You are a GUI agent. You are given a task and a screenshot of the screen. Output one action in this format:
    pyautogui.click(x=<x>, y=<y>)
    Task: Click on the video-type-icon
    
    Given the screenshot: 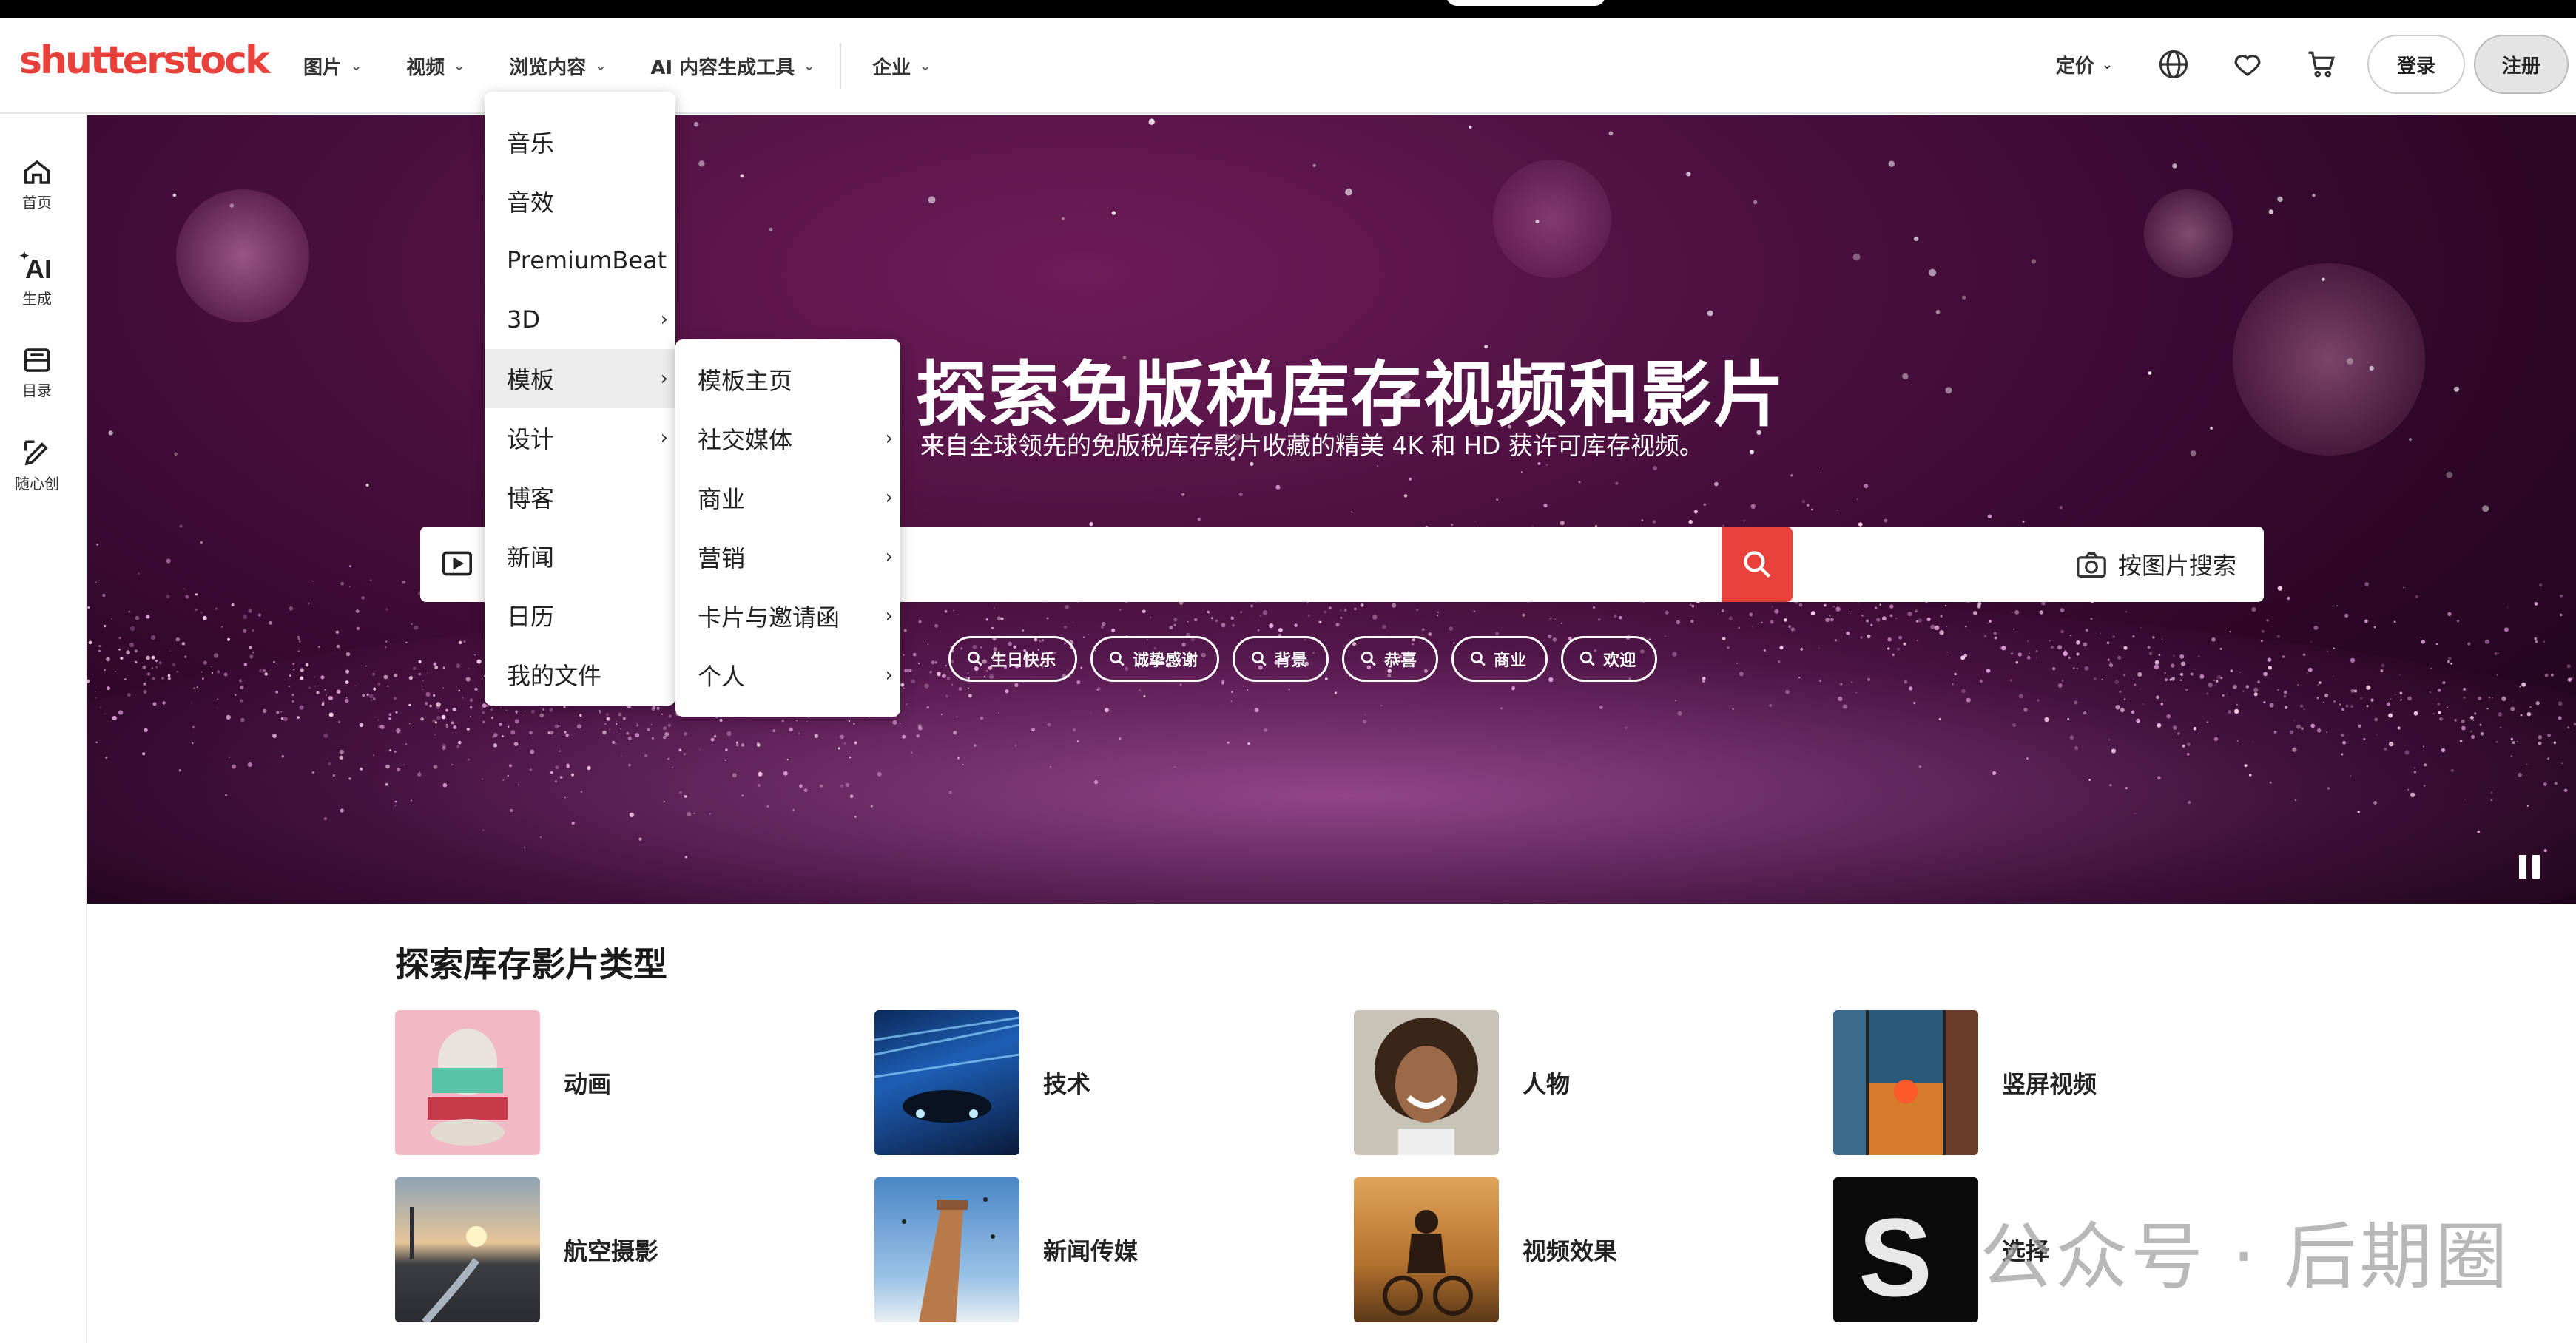 What is the action you would take?
    pyautogui.click(x=457, y=565)
    